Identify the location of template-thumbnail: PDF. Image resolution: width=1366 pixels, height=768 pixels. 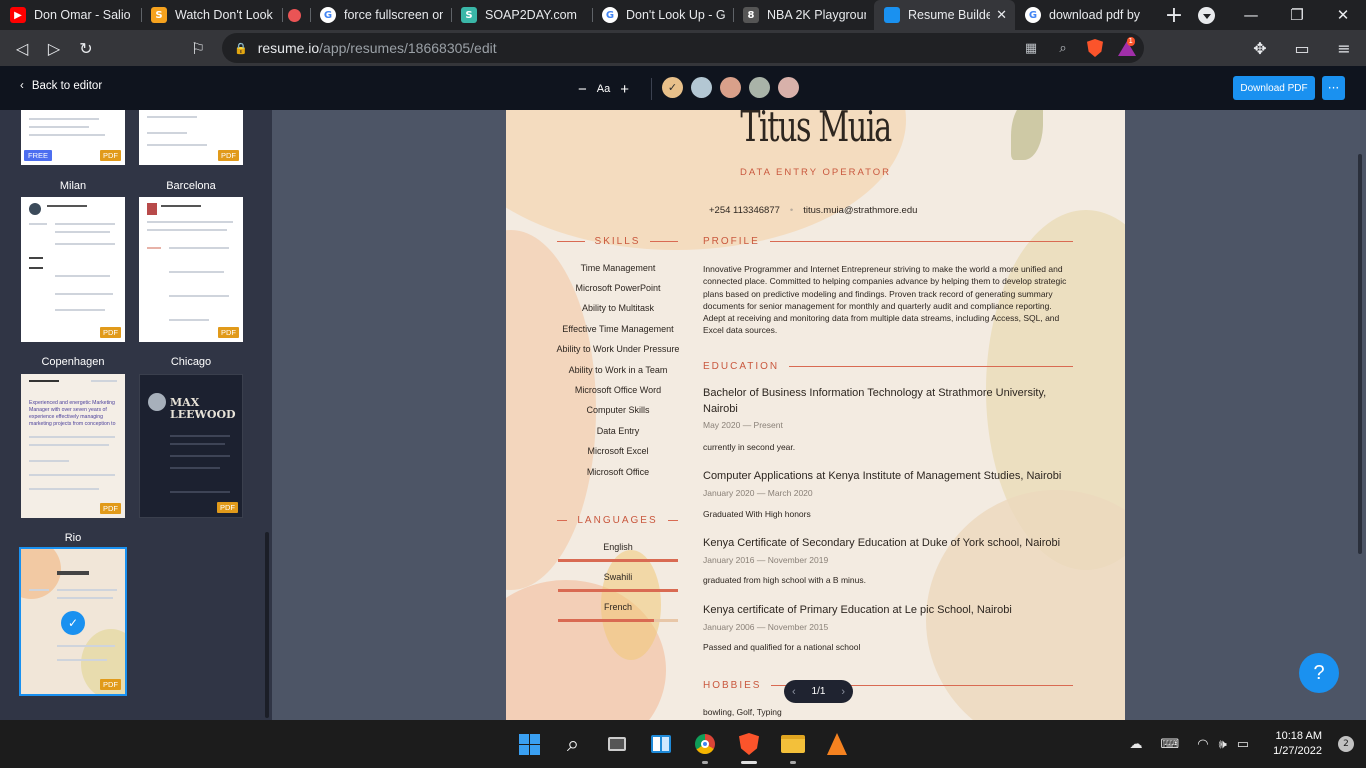
(191, 137).